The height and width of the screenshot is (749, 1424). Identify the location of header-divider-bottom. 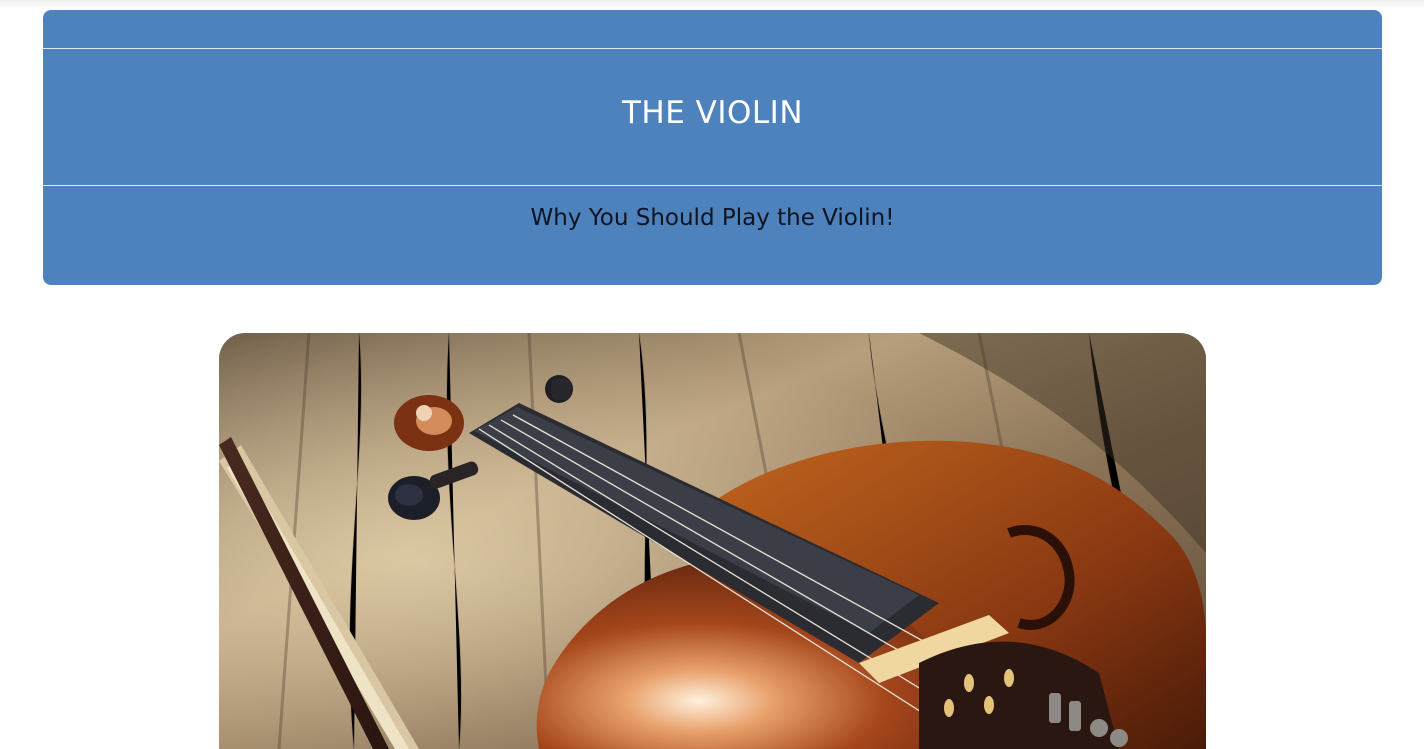
(712, 185).